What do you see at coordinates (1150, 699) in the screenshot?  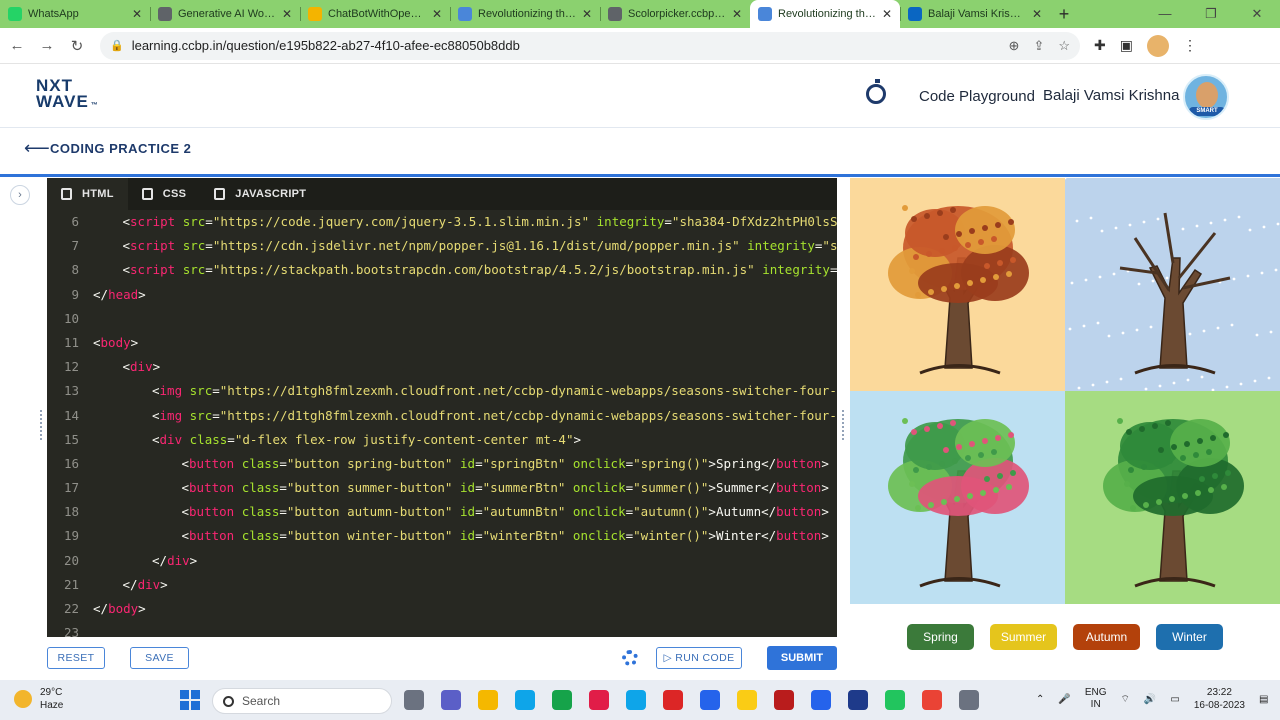 I see `volume-icon: 🔊` at bounding box center [1150, 699].